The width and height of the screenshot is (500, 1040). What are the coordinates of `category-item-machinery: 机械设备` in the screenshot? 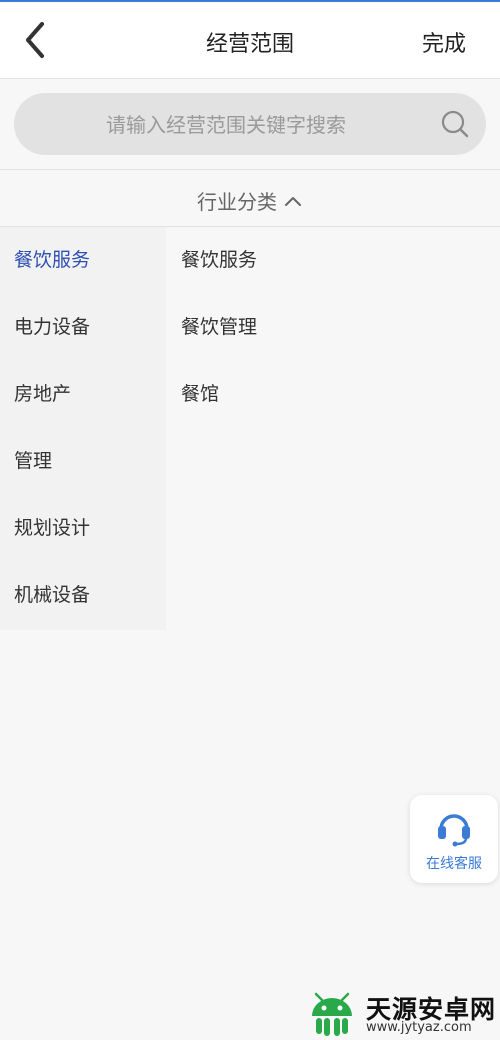 It's located at (83, 595).